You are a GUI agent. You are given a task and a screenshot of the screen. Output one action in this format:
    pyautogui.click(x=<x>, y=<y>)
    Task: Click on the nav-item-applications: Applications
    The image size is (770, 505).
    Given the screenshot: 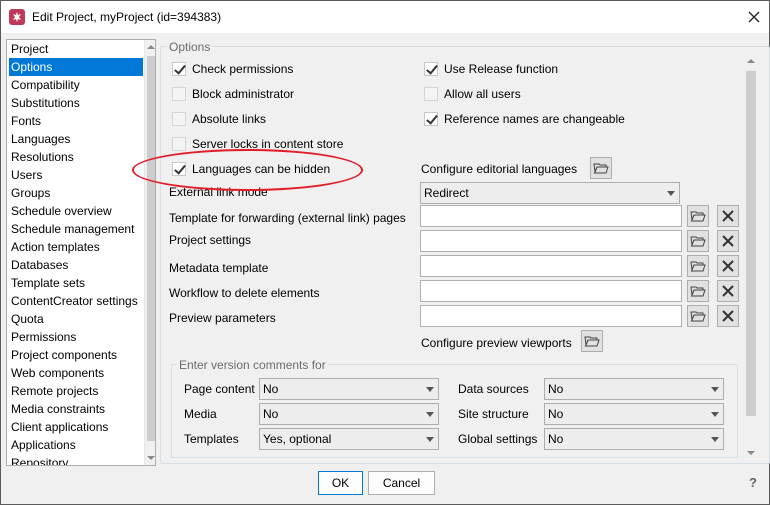 What is the action you would take?
    pyautogui.click(x=76, y=445)
    